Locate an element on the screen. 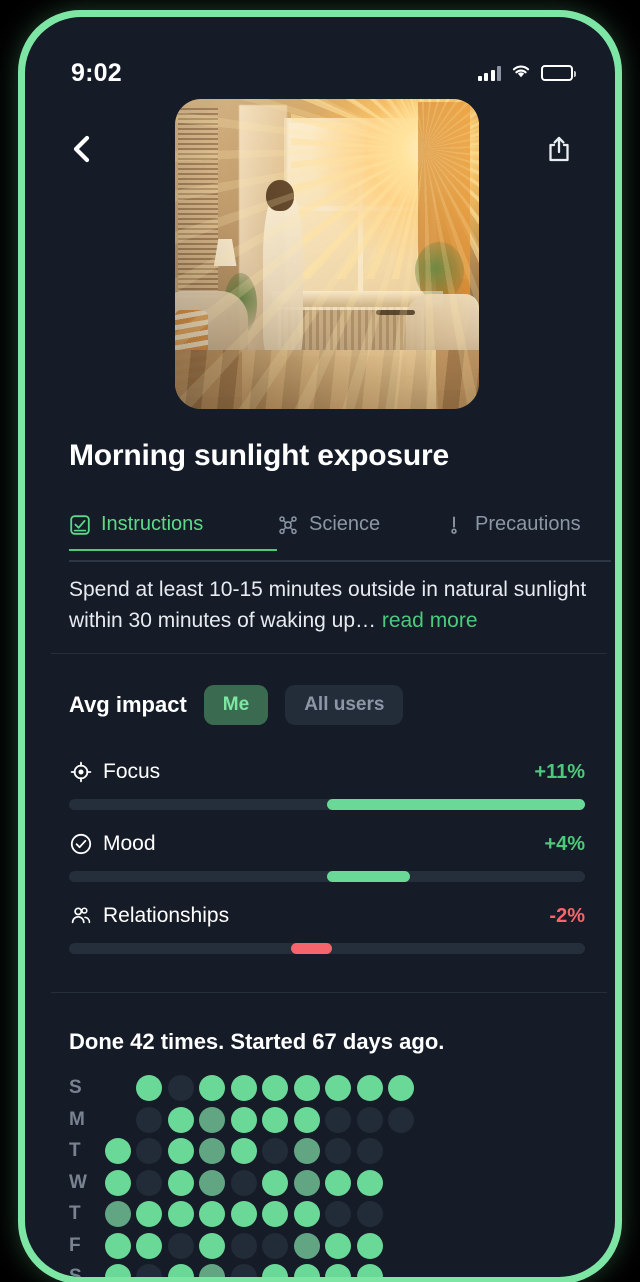  segment-me: Me is located at coordinates (236, 705).